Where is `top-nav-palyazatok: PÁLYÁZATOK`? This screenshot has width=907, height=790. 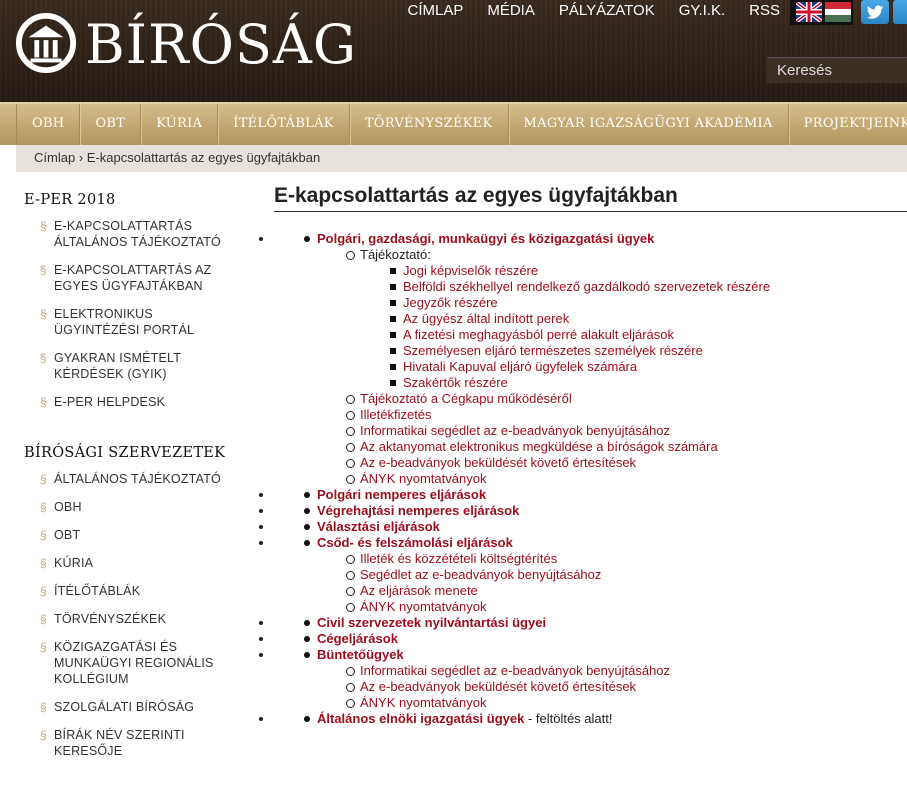
top-nav-palyazatok: PÁLYÁZATOK is located at coordinates (607, 12).